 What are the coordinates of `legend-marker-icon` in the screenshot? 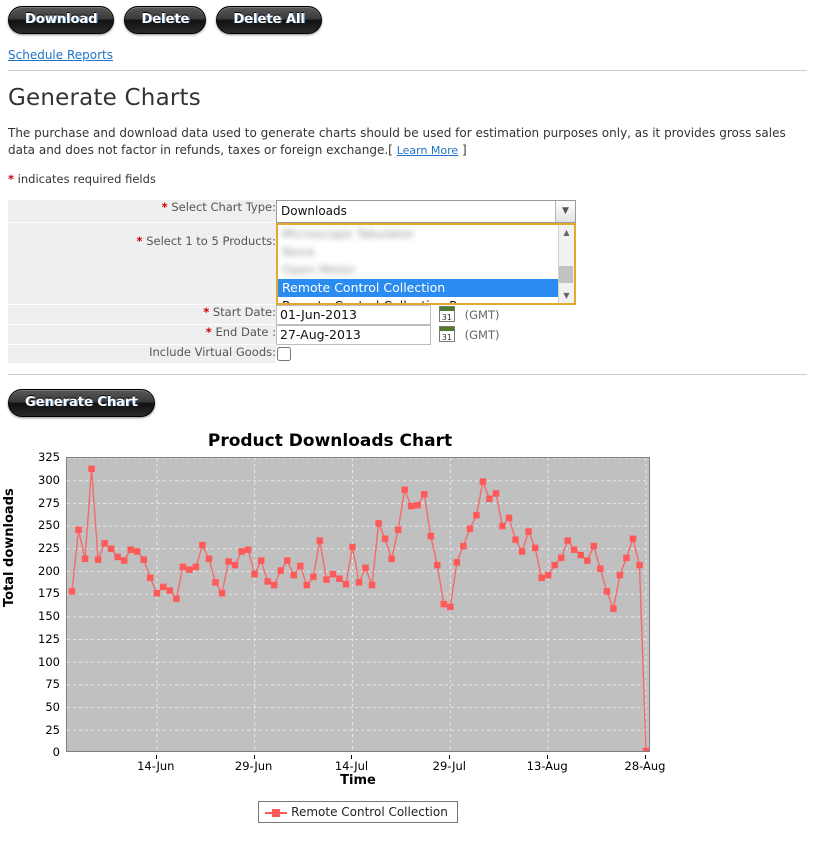 It's located at (276, 813).